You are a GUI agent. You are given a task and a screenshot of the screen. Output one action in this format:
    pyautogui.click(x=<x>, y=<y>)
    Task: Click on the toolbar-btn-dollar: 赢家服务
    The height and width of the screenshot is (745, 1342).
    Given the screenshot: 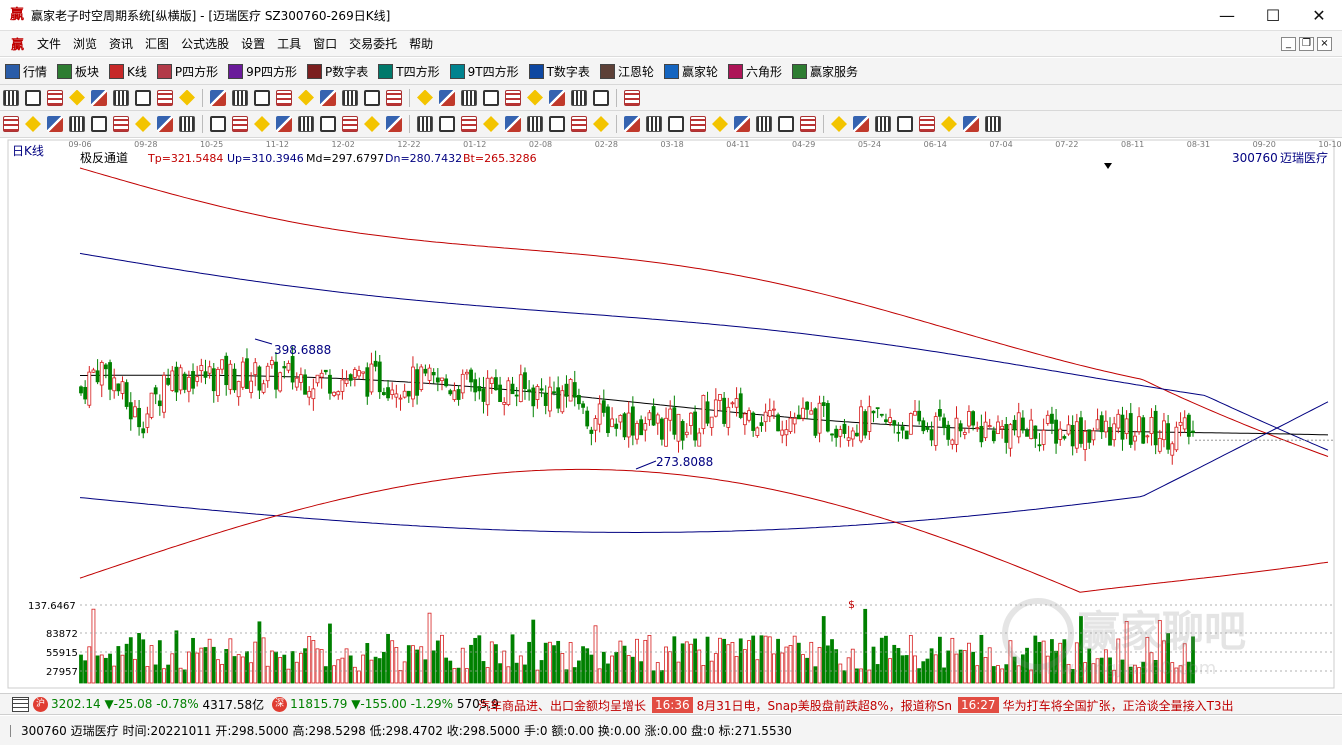 What is the action you would take?
    pyautogui.click(x=826, y=71)
    